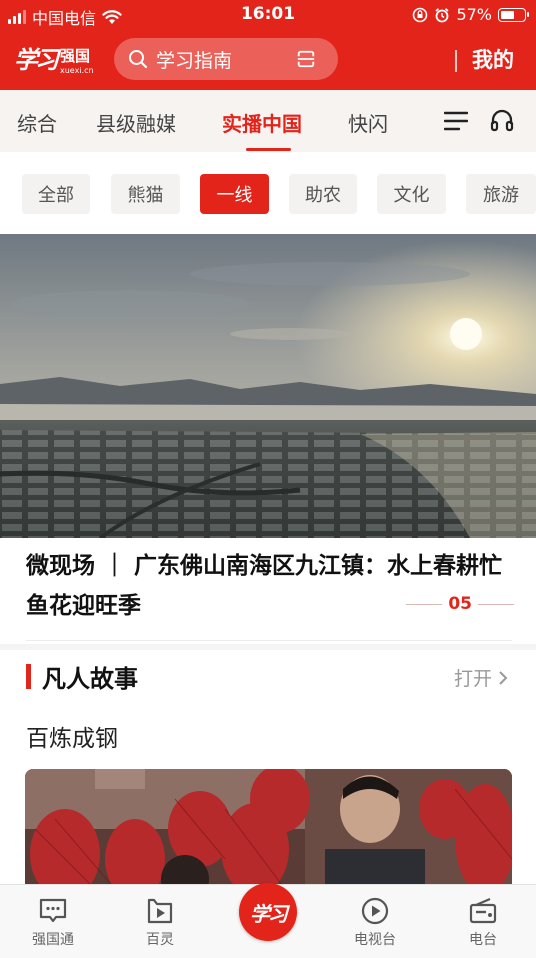 This screenshot has width=536, height=958. I want to click on section-open-link: 打开, so click(481, 677).